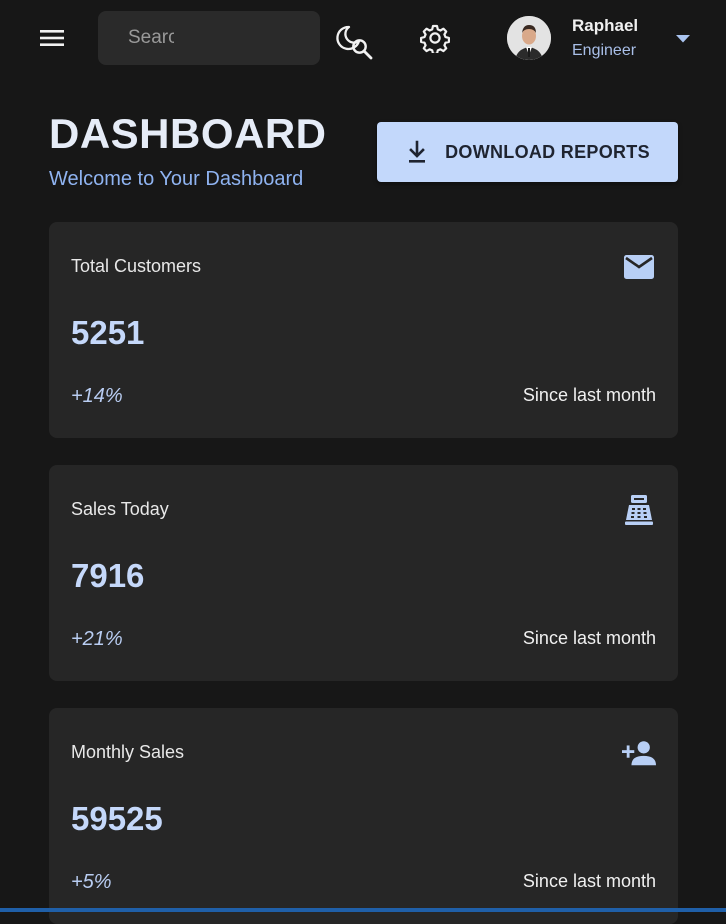  I want to click on card-change: +5%, so click(91, 882).